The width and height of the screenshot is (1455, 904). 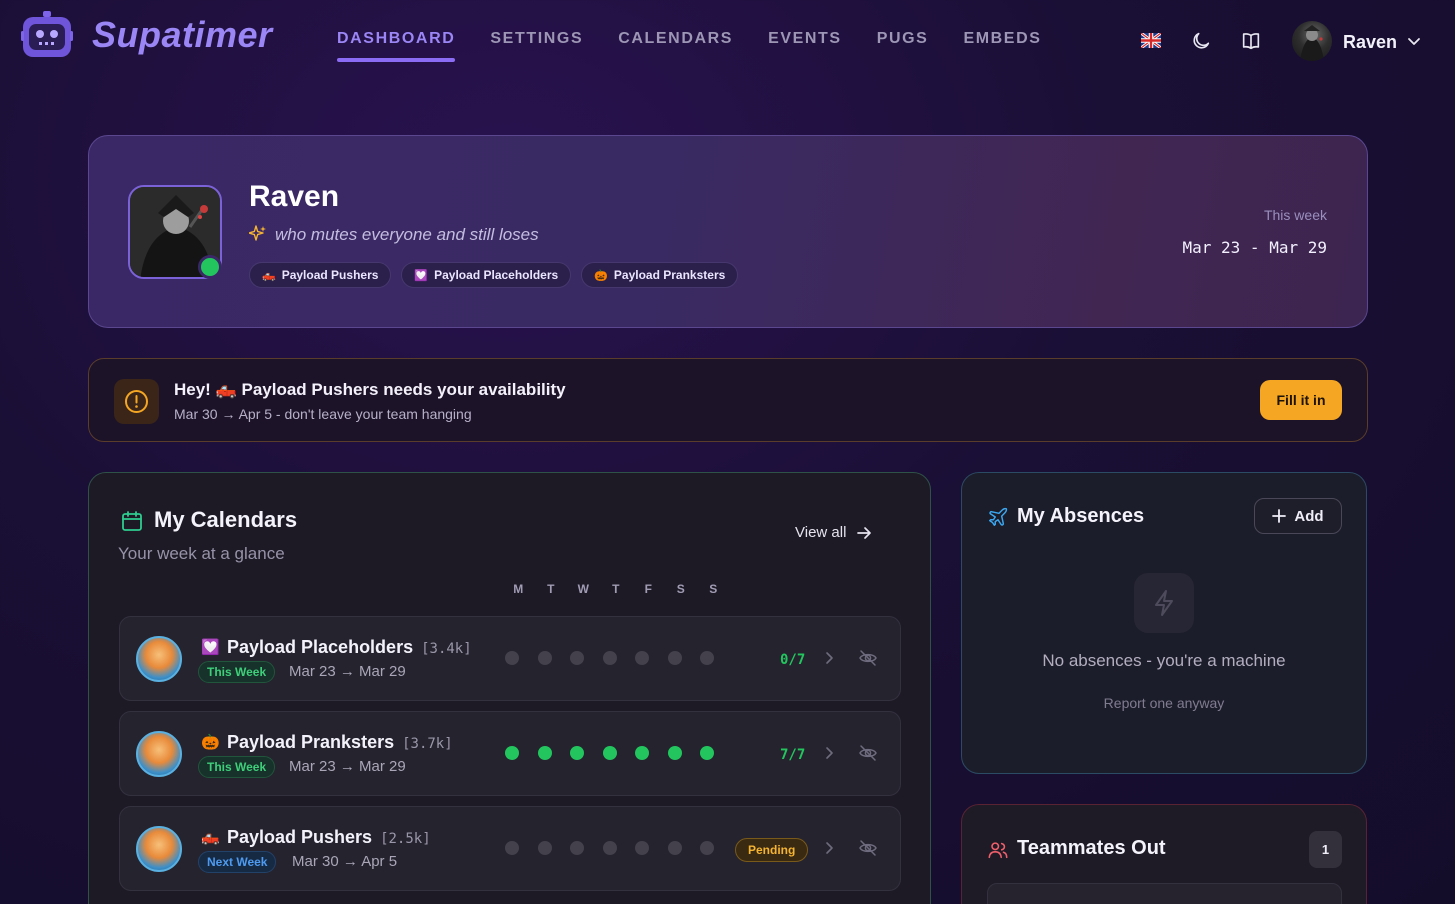 What do you see at coordinates (1081, 516) in the screenshot?
I see `absences-title: My Absences` at bounding box center [1081, 516].